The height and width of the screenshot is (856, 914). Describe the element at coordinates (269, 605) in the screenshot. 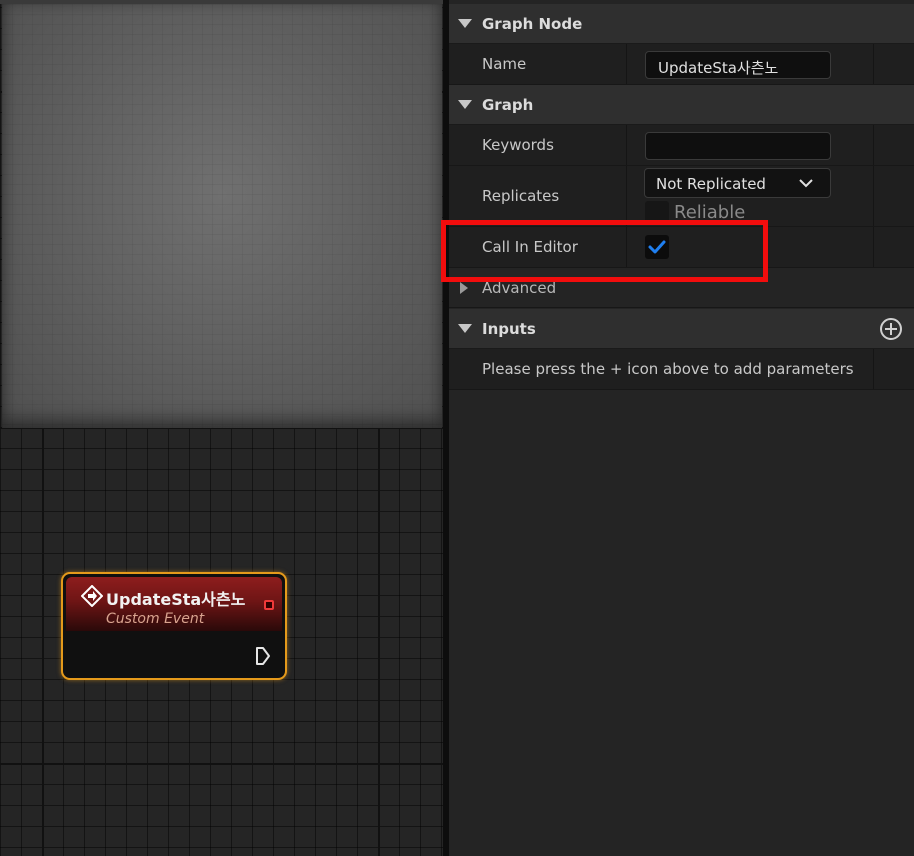

I see `delegate-pin` at that location.